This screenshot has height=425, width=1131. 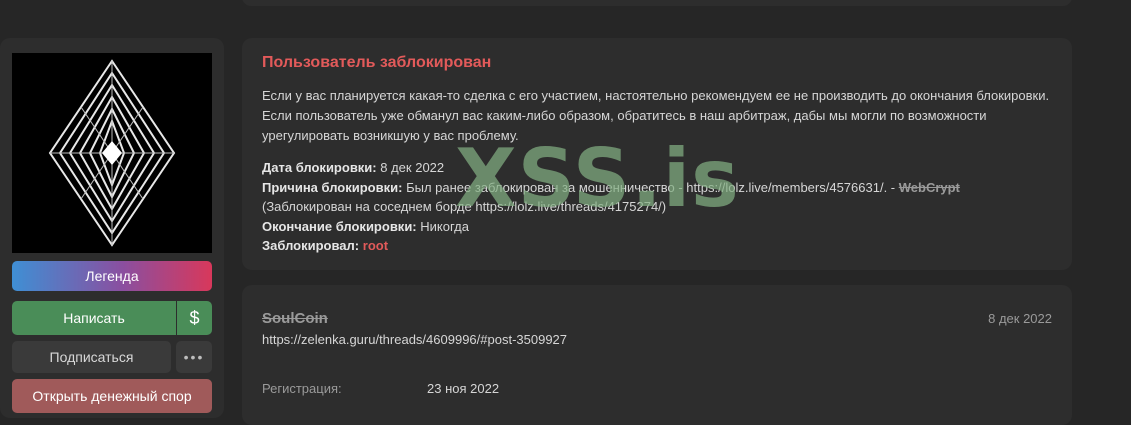 What do you see at coordinates (375, 245) in the screenshot?
I see `ban-by-user-link: root` at bounding box center [375, 245].